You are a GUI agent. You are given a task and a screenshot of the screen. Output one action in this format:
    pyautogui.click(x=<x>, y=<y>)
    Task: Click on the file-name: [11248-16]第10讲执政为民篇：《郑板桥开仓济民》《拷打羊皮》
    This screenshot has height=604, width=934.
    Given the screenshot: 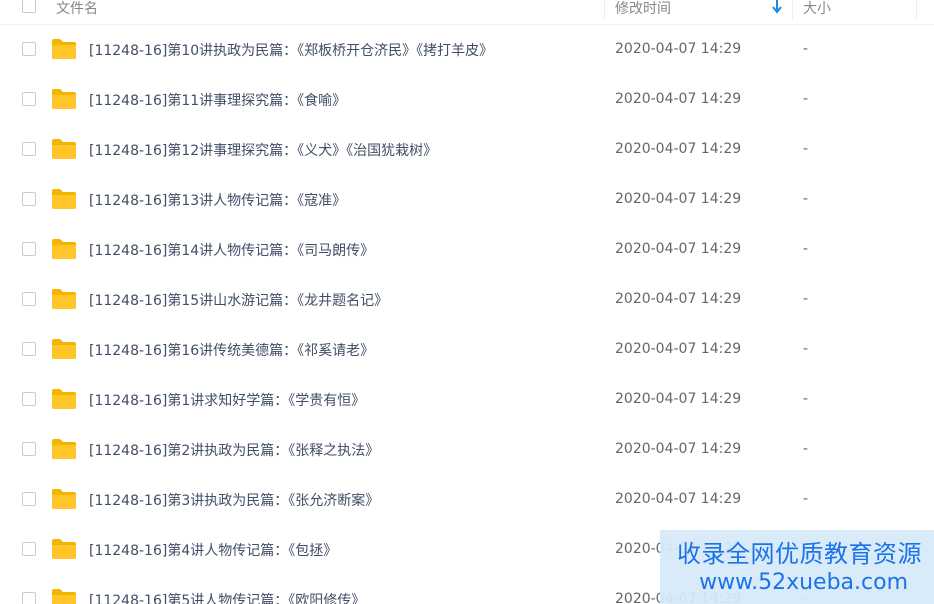 What is the action you would take?
    pyautogui.click(x=291, y=50)
    